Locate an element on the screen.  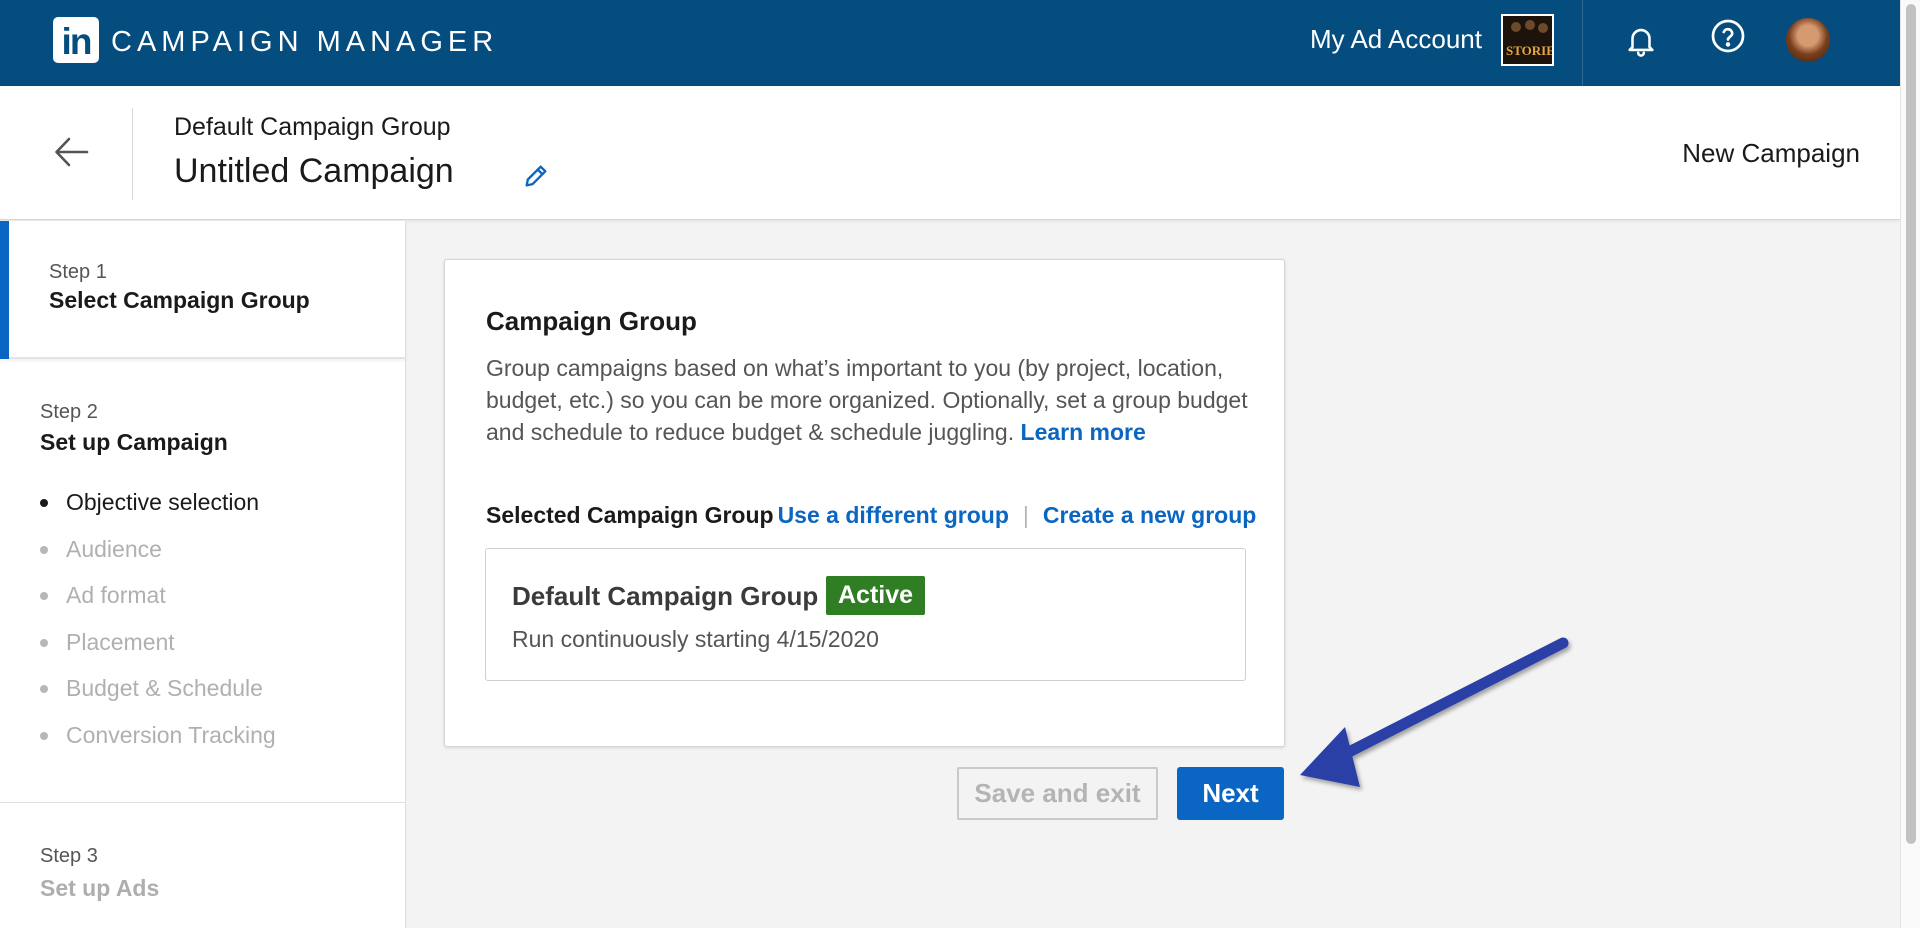
header-divider is located at coordinates (132, 154).